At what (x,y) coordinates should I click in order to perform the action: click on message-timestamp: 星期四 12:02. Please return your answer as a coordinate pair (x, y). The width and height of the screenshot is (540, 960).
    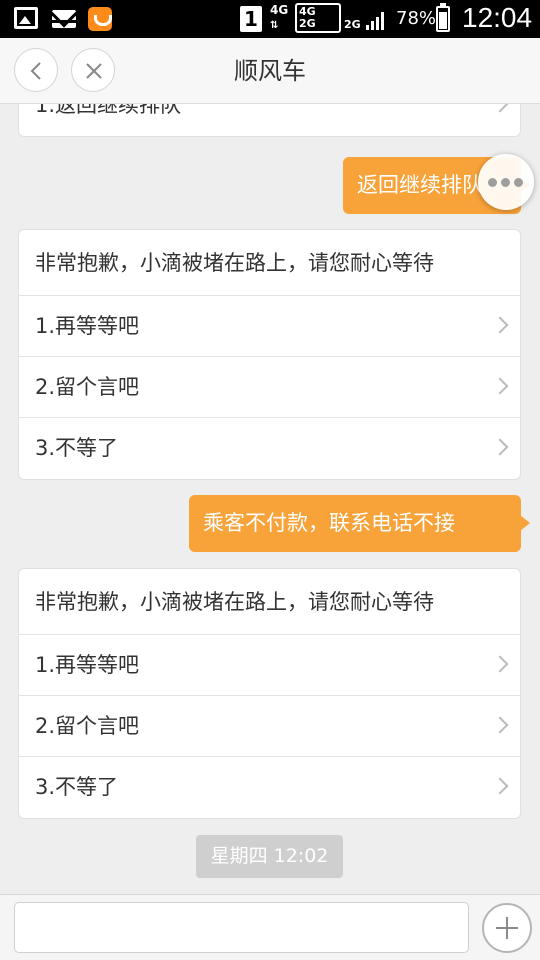
    Looking at the image, I should click on (269, 856).